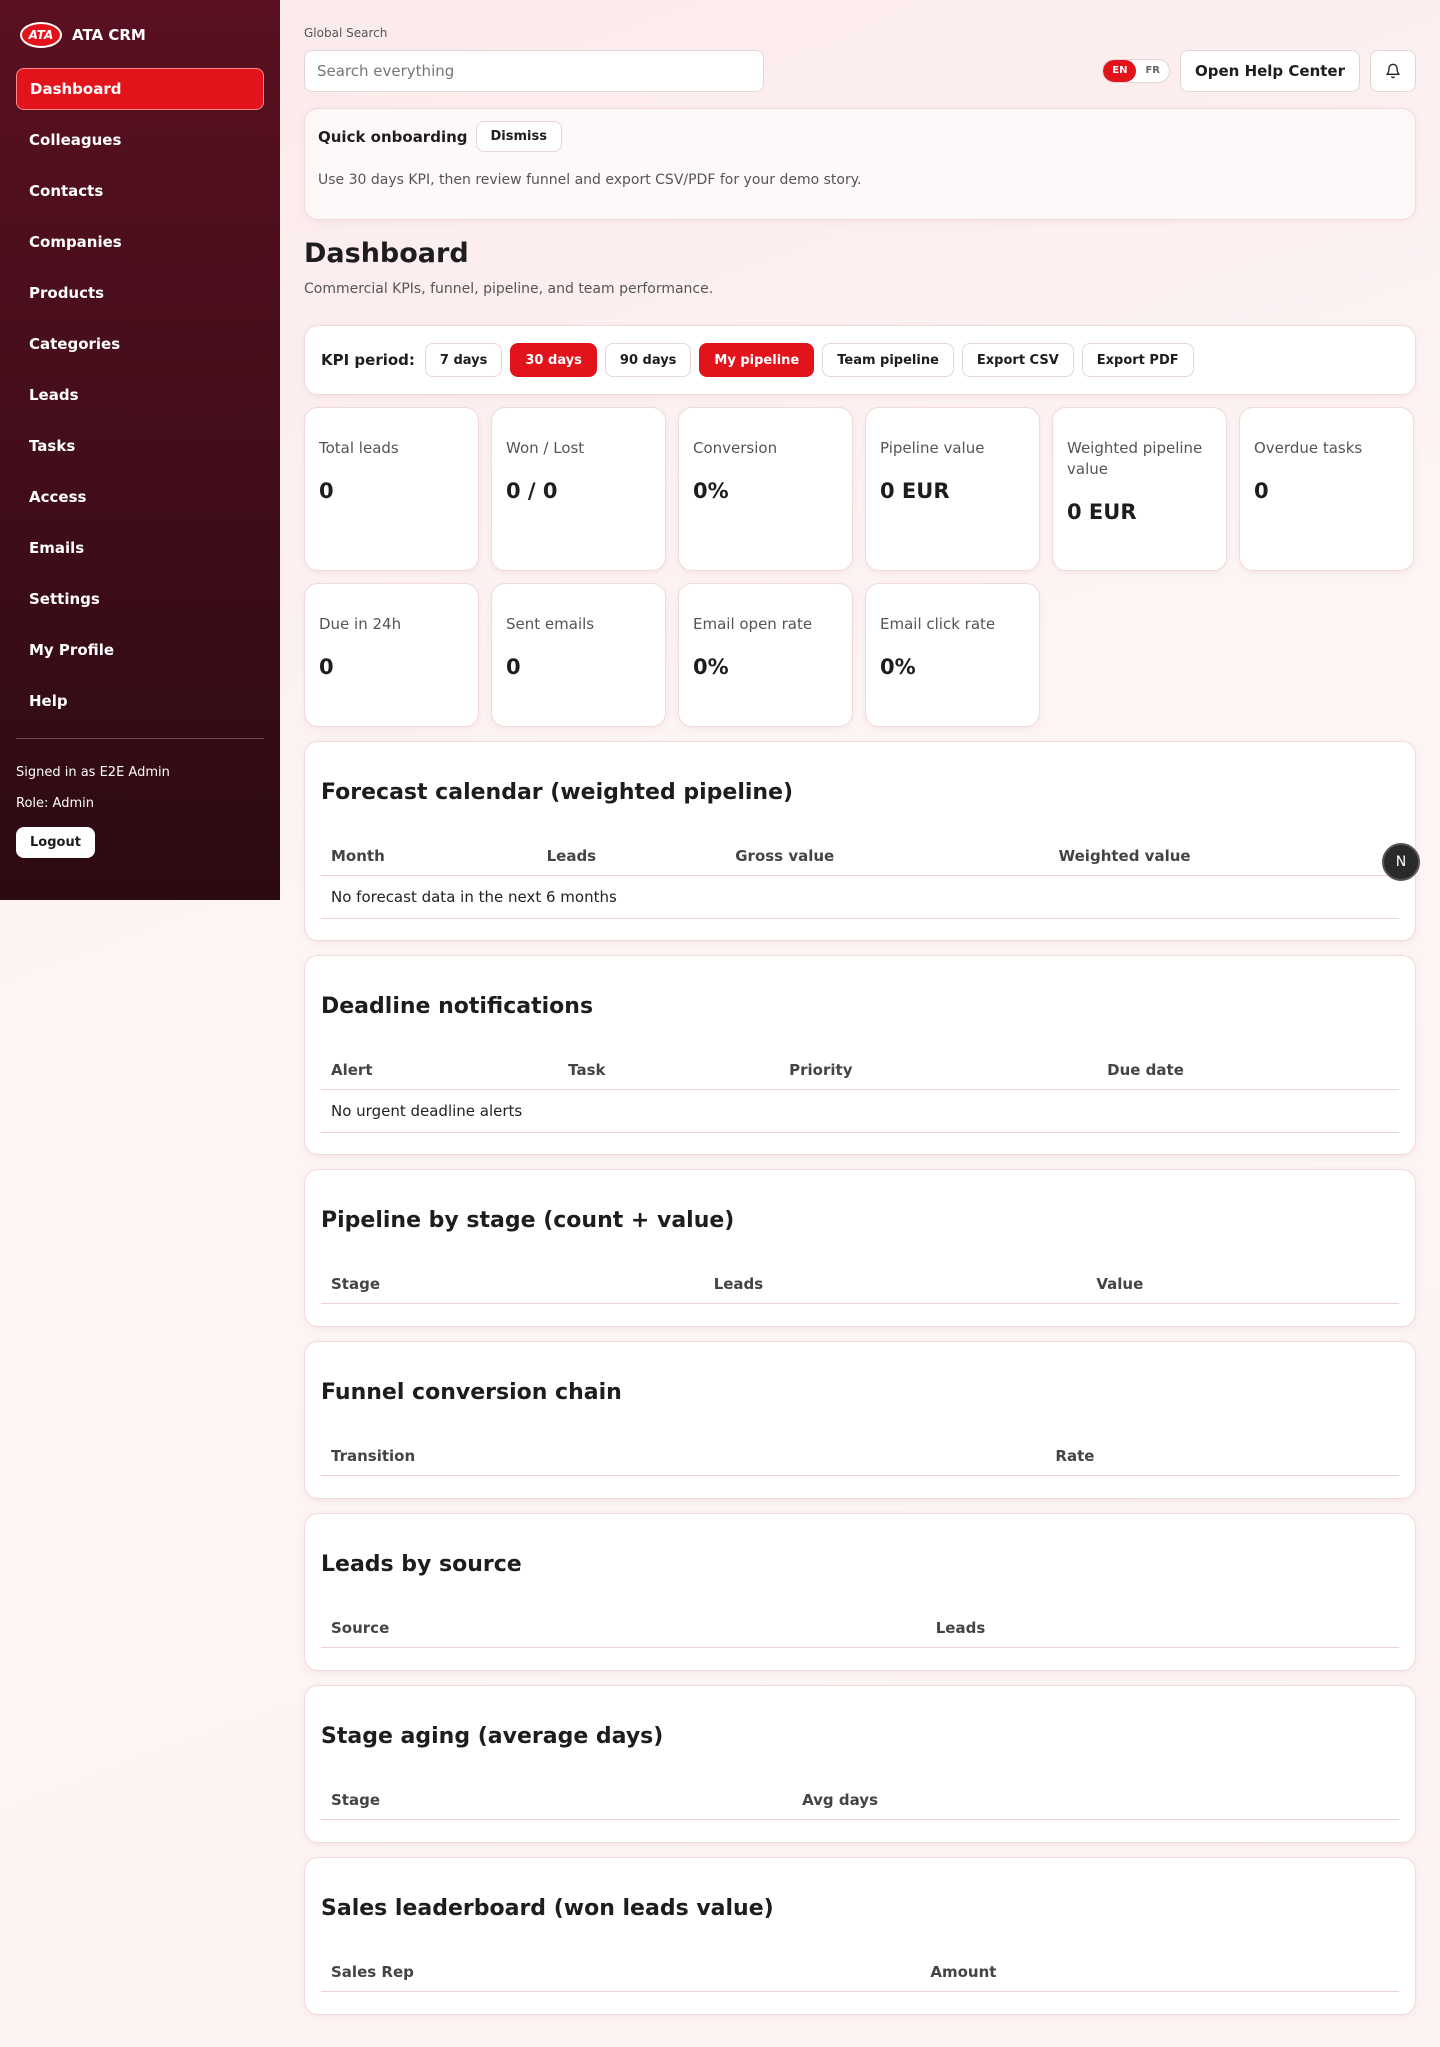  Describe the element at coordinates (1095, 1800) in the screenshot. I see `table-header: Avg days` at that location.